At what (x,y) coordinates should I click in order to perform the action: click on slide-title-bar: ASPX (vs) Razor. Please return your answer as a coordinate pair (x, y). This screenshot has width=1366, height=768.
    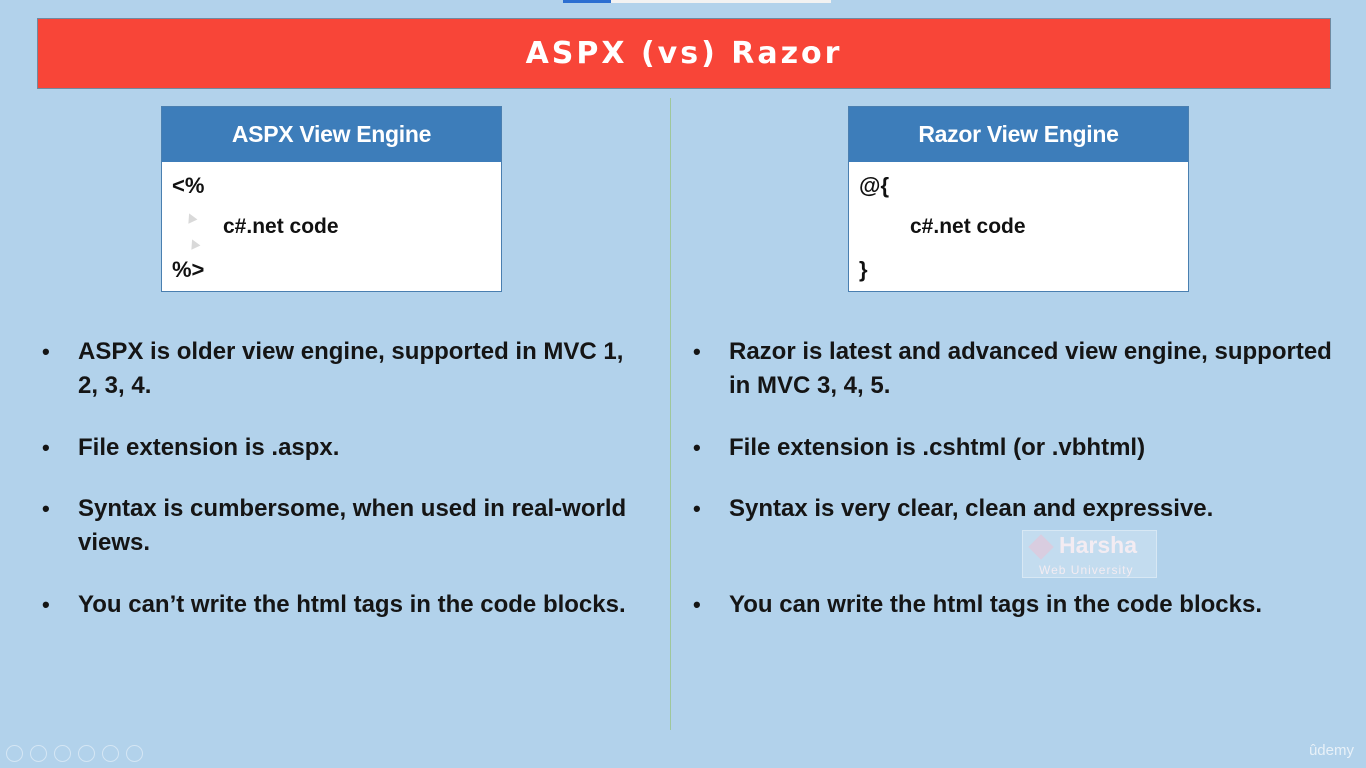
    Looking at the image, I should click on (684, 53).